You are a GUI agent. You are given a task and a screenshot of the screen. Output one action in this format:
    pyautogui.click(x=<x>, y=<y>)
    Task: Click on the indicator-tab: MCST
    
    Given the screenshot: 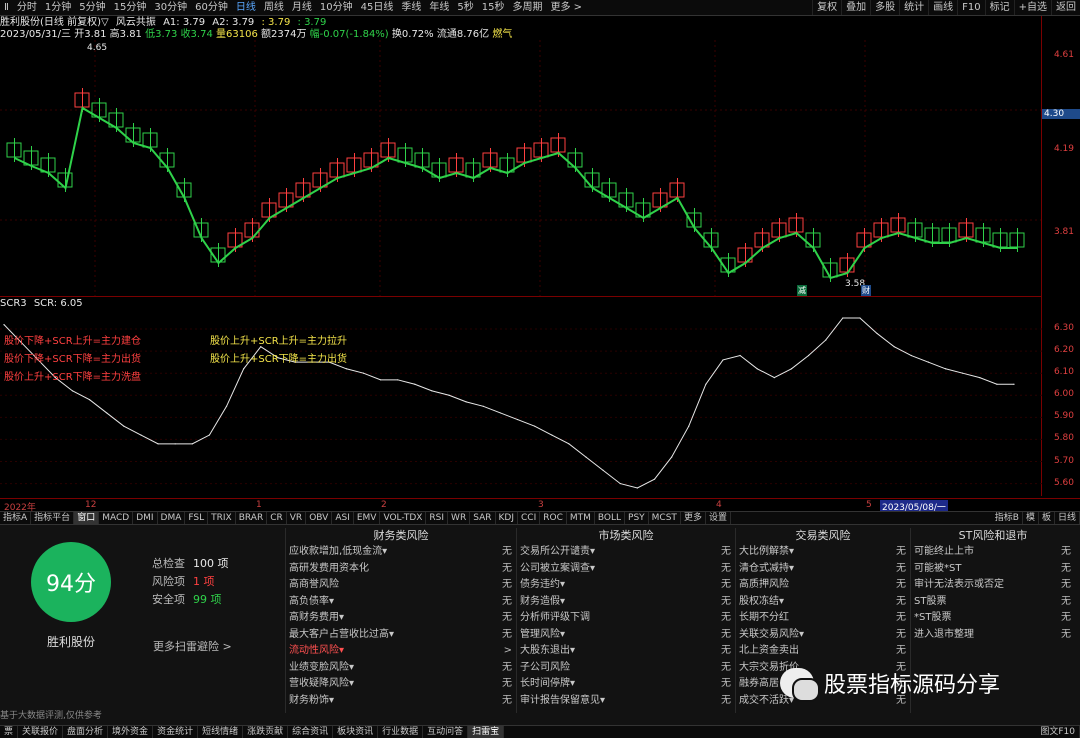 What is the action you would take?
    pyautogui.click(x=665, y=518)
    